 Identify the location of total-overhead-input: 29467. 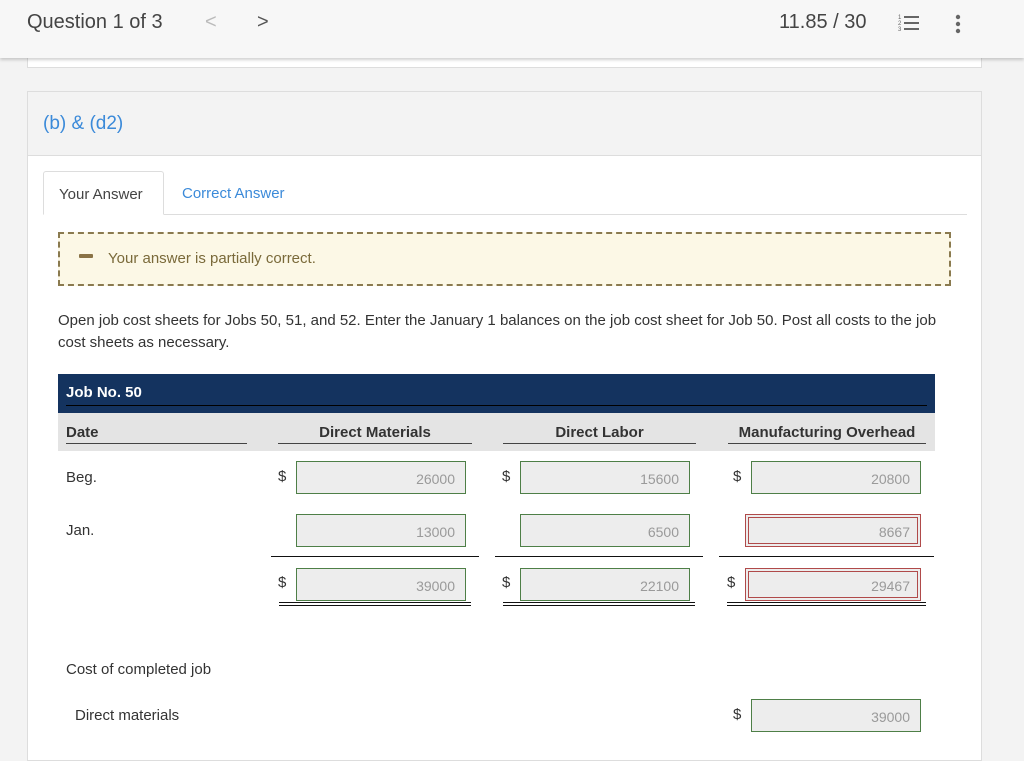
(833, 584).